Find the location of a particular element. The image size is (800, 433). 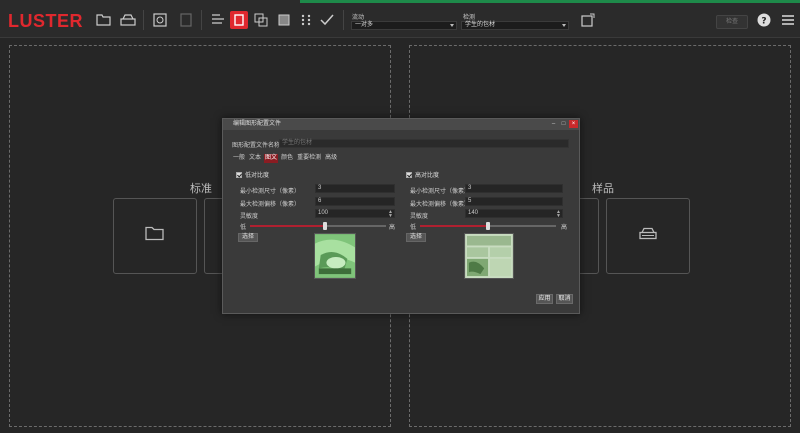

graphic-icon is located at coordinates (239, 20).